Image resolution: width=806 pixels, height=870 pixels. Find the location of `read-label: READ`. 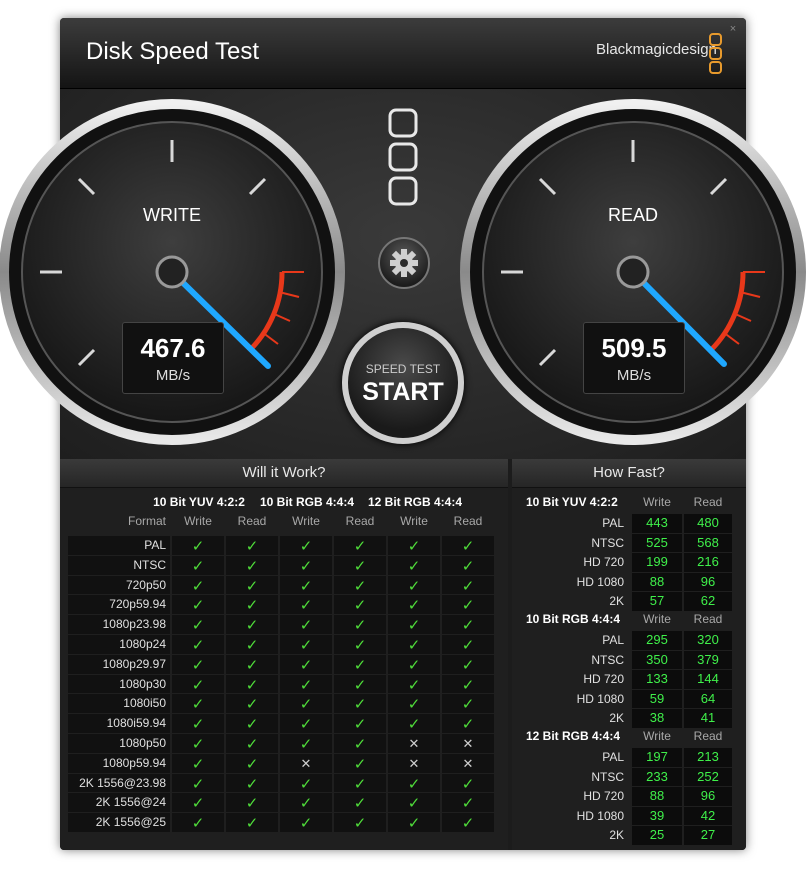

read-label: READ is located at coordinates (632, 215).